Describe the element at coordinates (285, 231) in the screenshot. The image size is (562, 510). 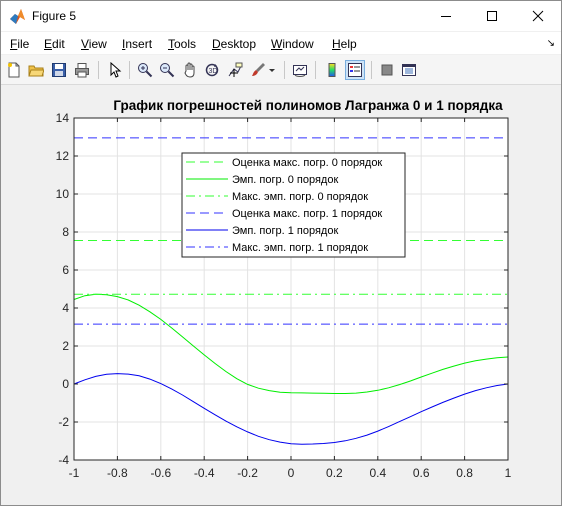
I see `legend-label: Эмп. погр. 1 порядок` at that location.